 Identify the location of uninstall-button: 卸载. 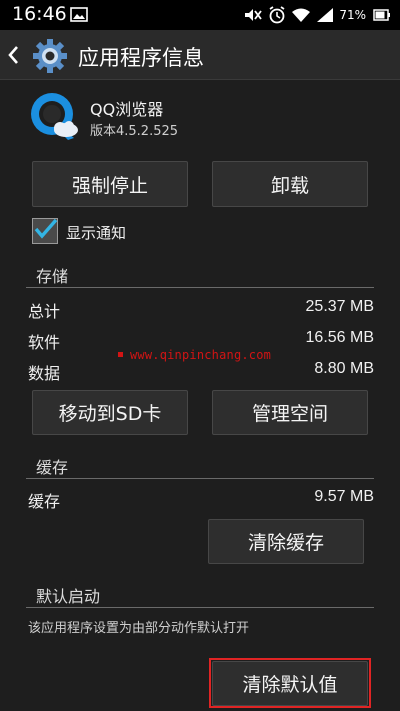
(290, 184).